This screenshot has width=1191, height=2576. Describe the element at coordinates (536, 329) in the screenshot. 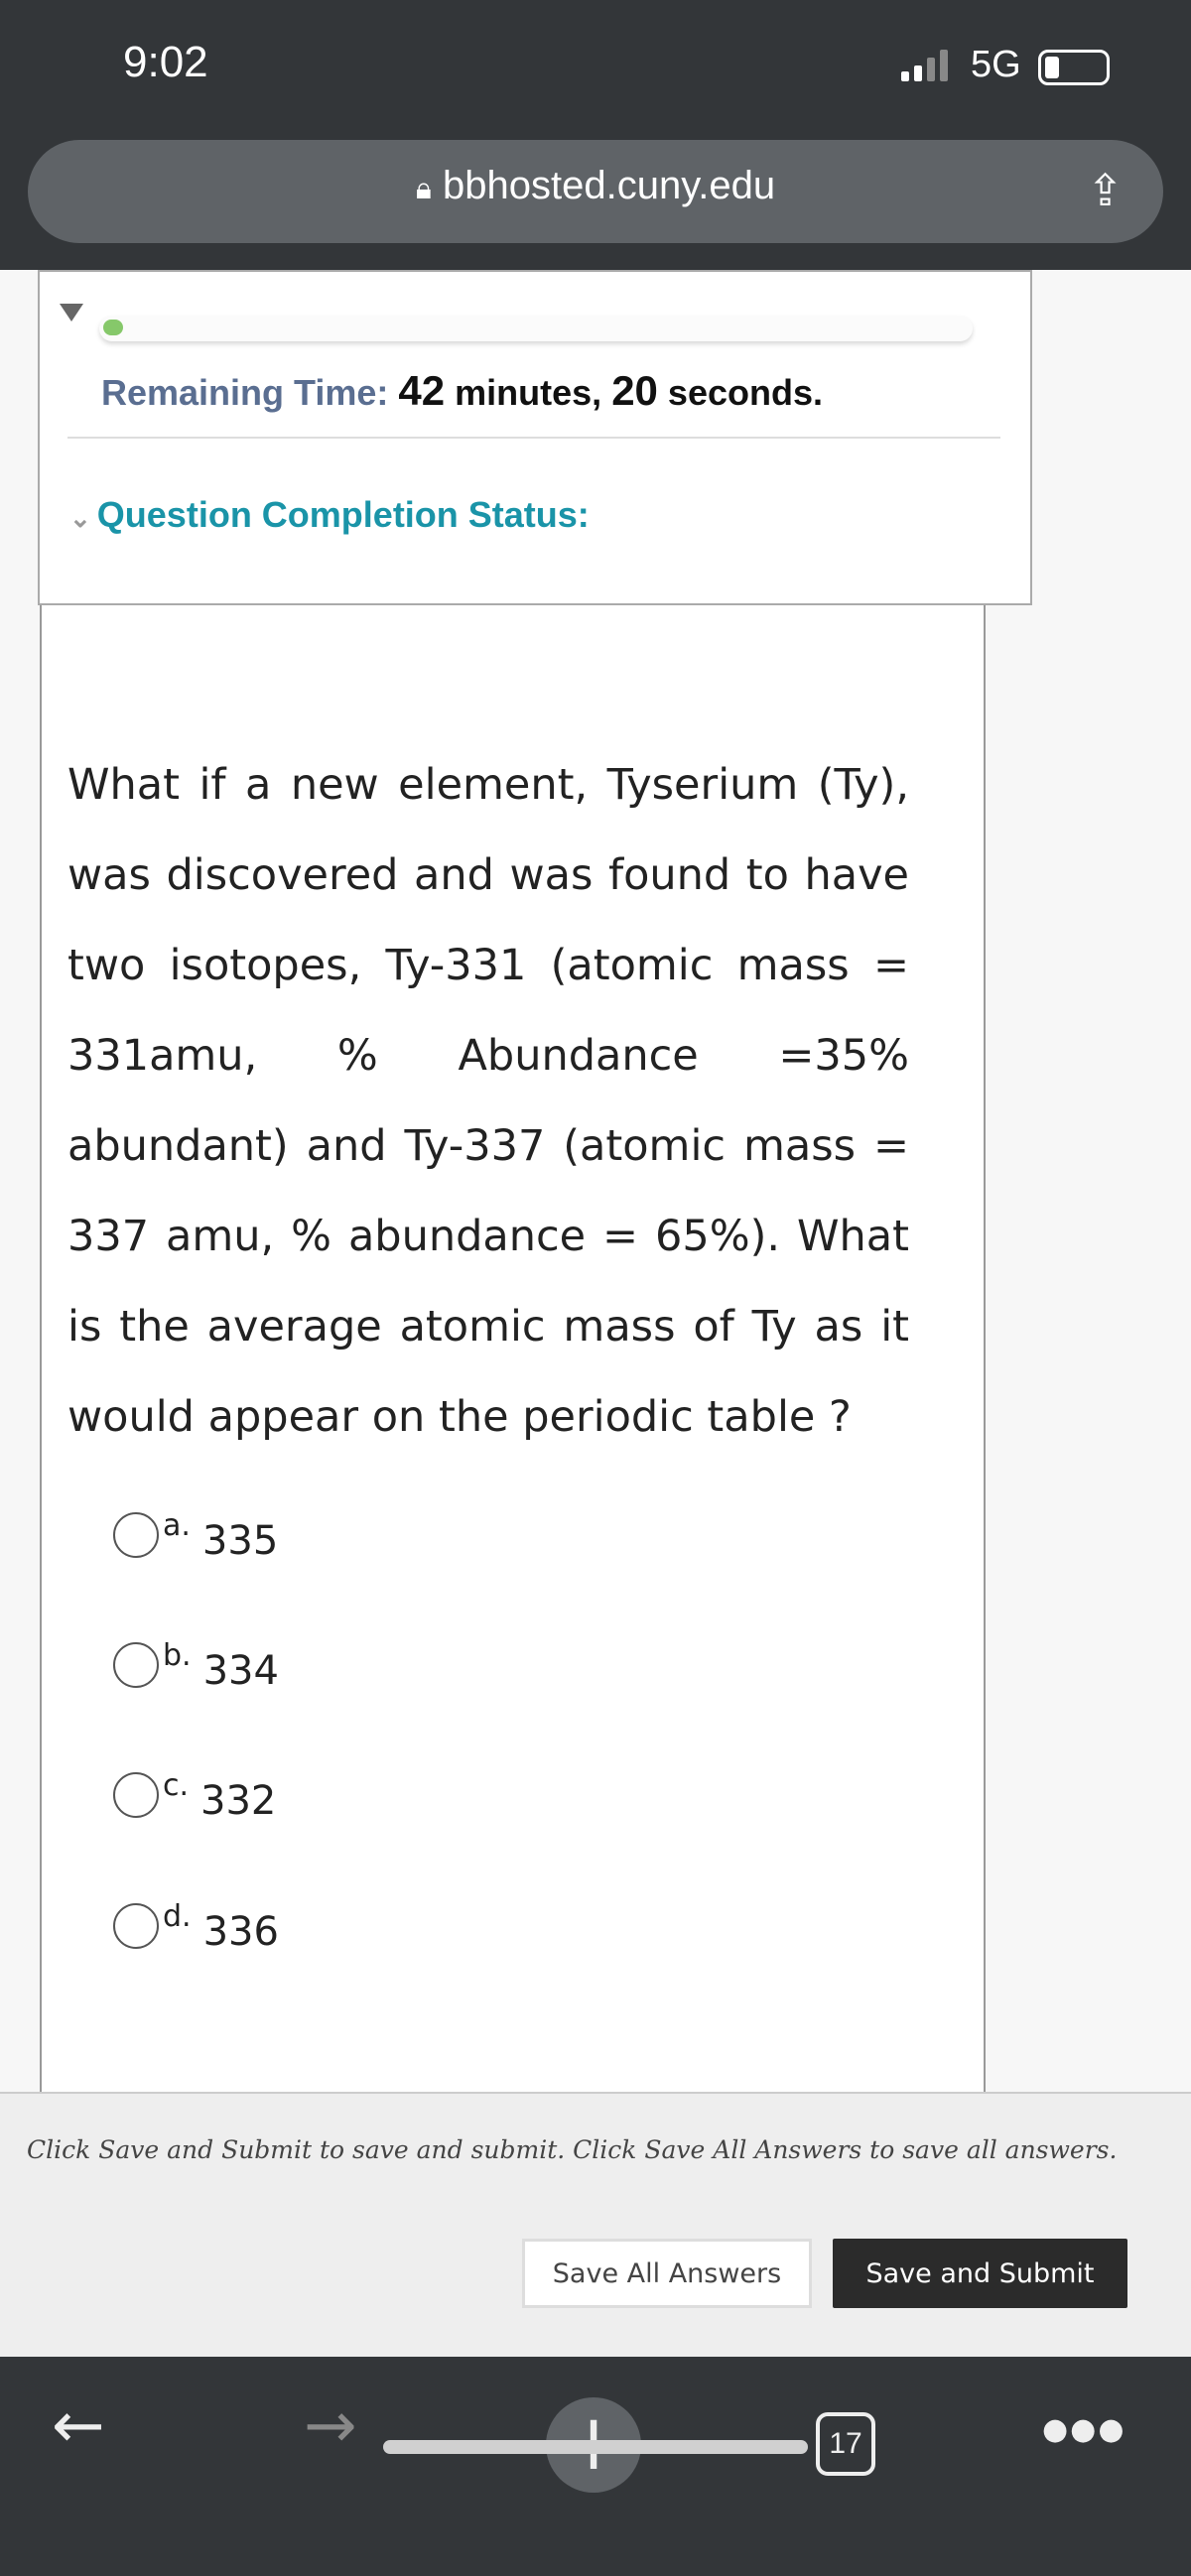

I see `time-progress-bar` at that location.